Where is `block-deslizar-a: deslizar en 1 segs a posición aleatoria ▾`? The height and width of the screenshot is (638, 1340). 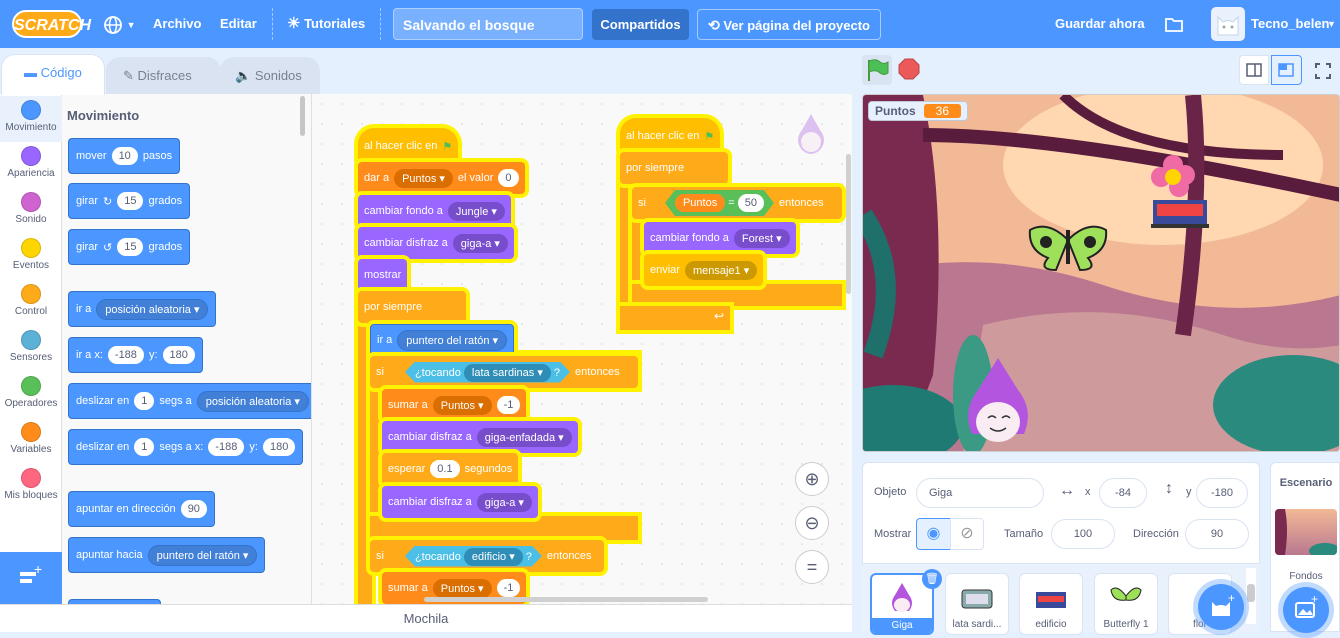 block-deslizar-a: deslizar en 1 segs a posición aleatoria ▾ is located at coordinates (189, 401).